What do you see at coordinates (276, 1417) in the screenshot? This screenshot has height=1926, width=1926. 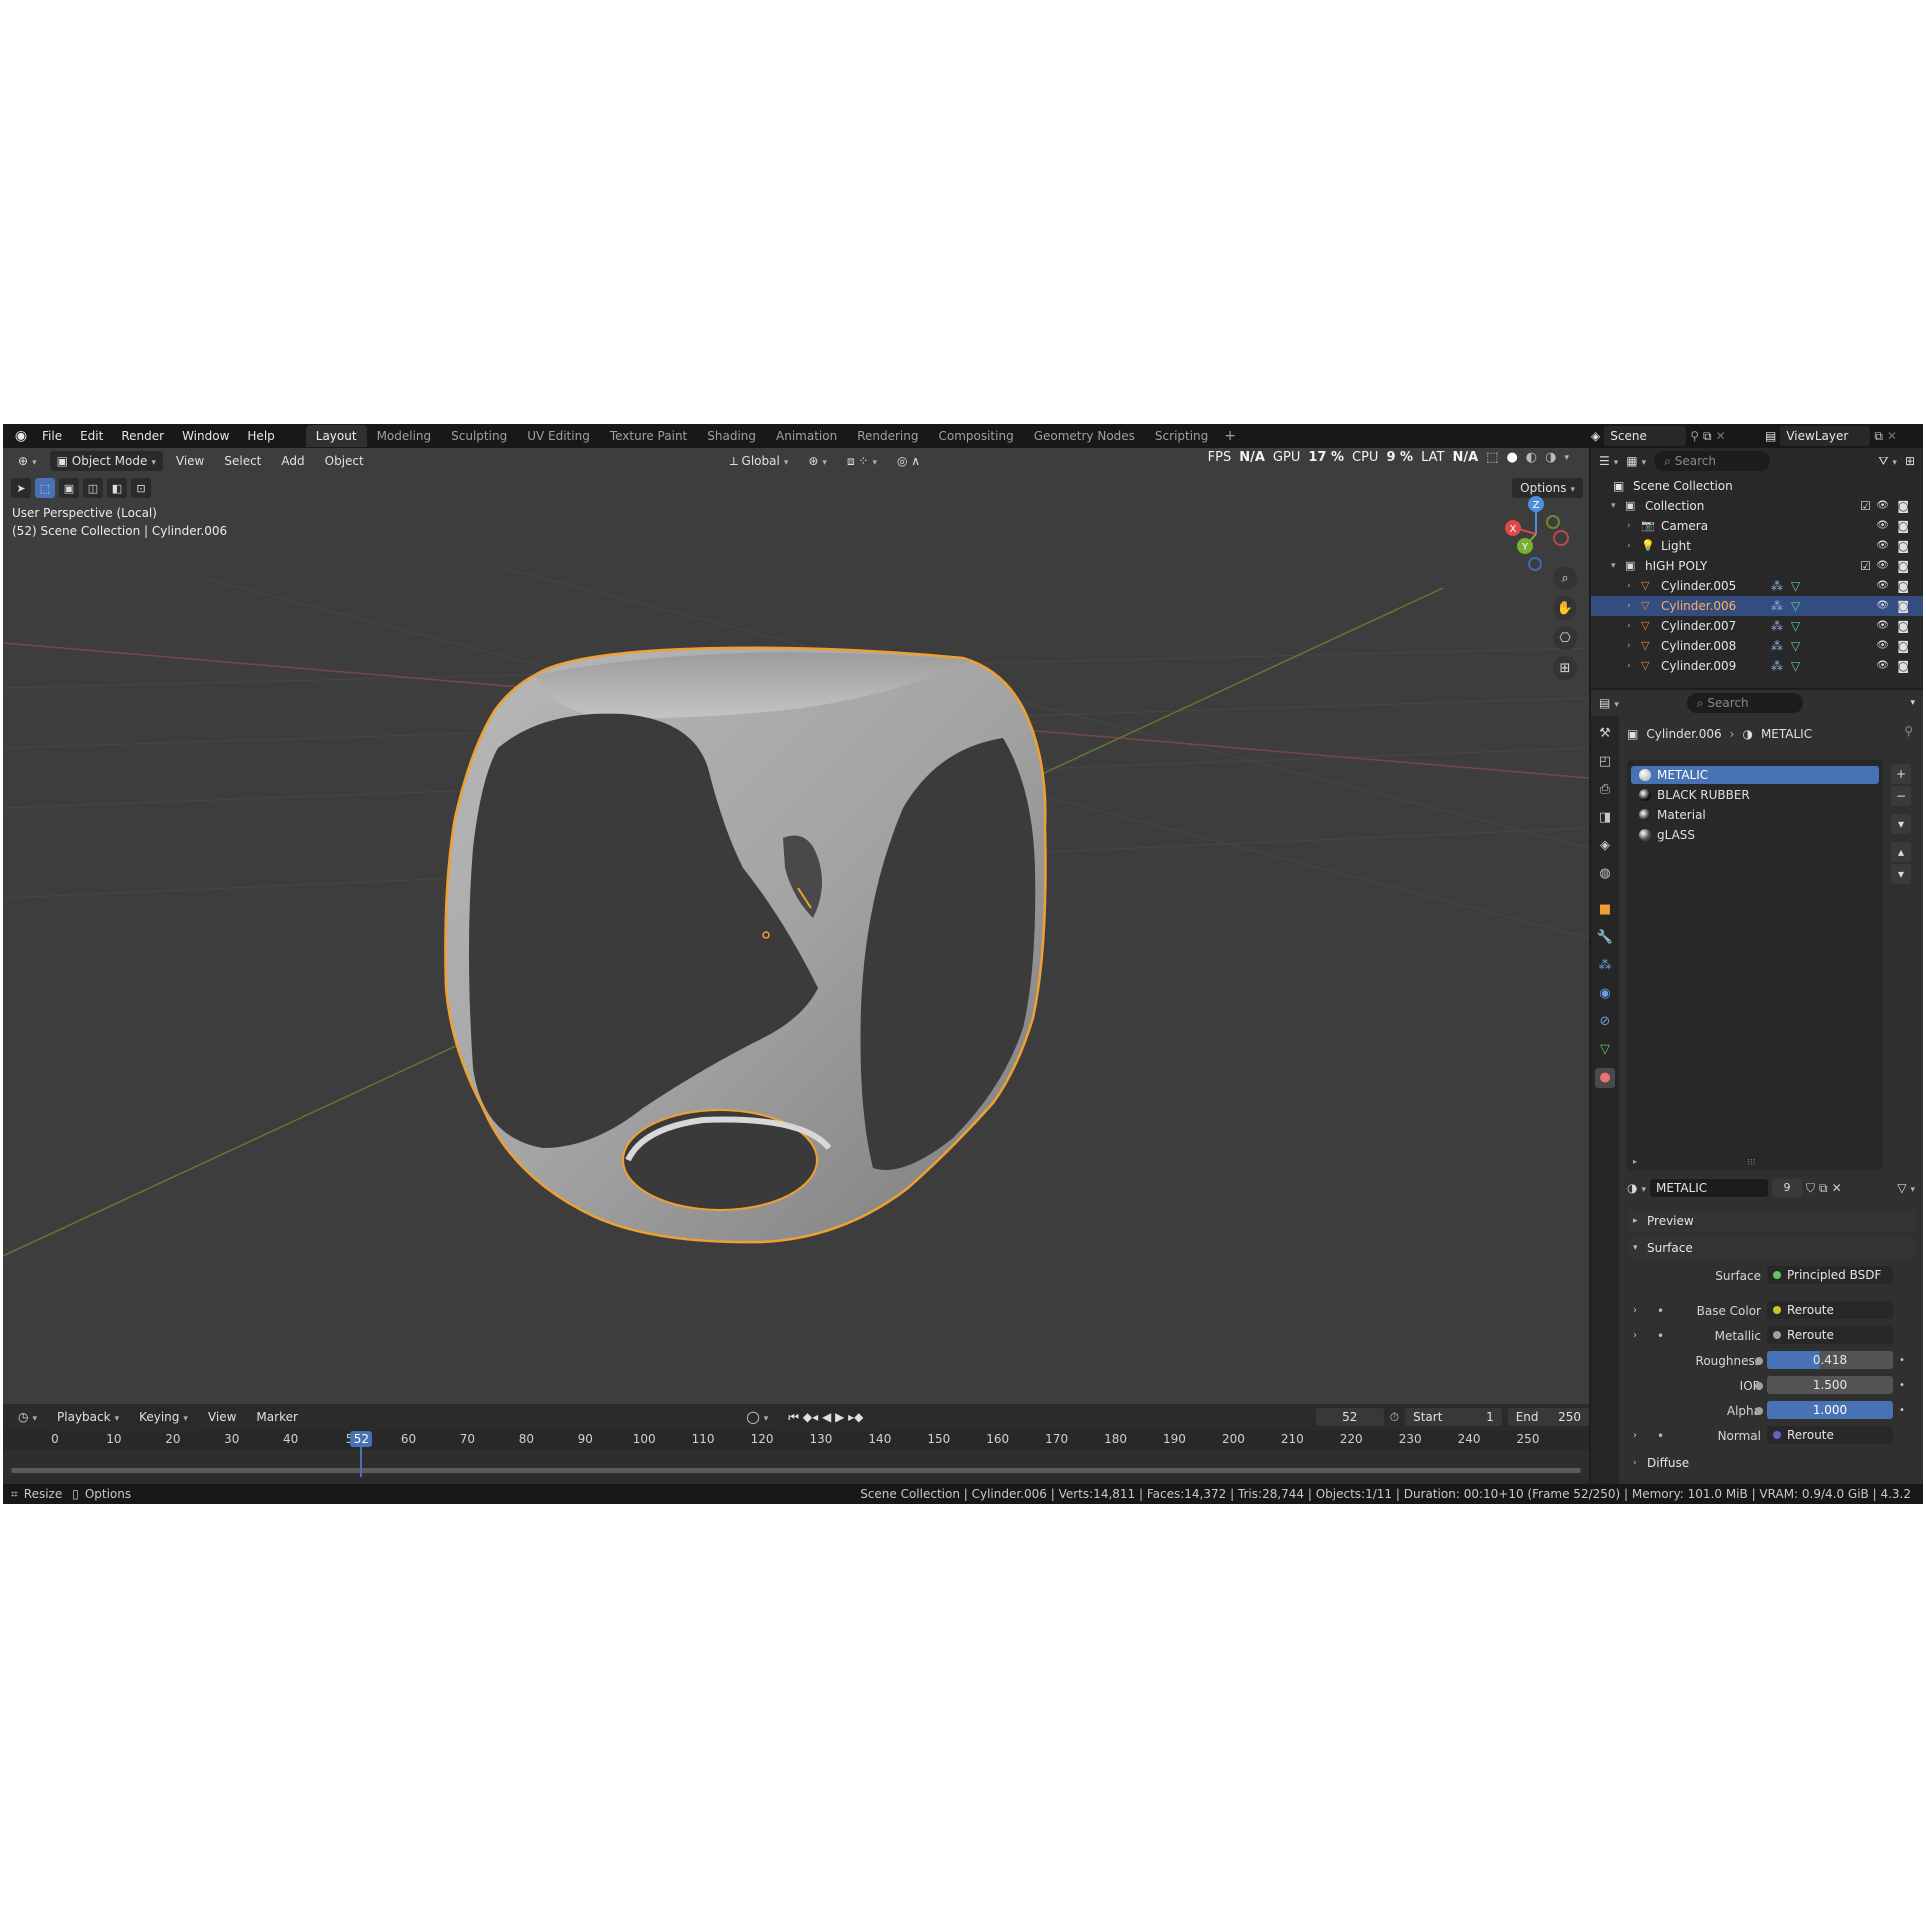 I see `timeline-menu-marker: Marker` at bounding box center [276, 1417].